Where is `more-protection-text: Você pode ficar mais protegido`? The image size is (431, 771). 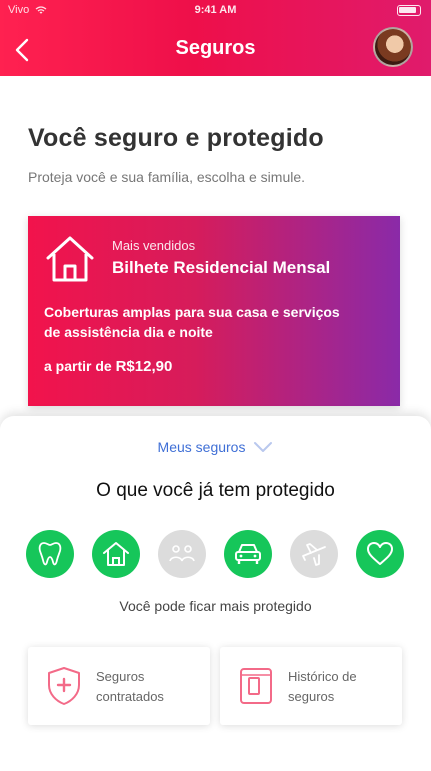 more-protection-text: Você pode ficar mais protegido is located at coordinates (215, 606).